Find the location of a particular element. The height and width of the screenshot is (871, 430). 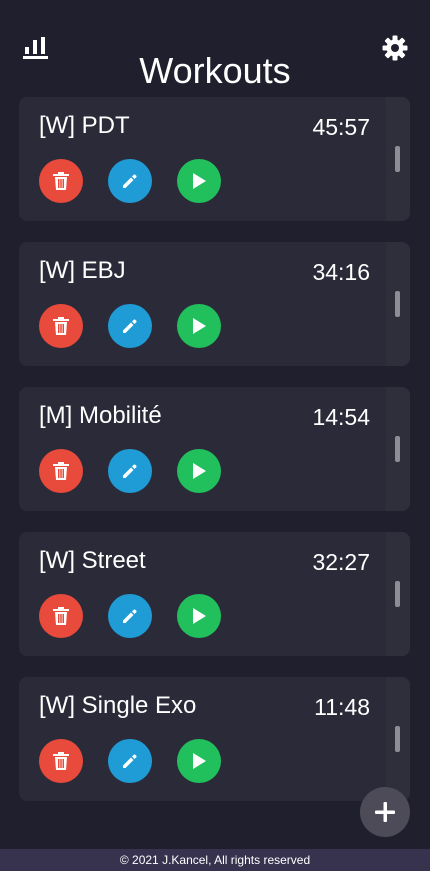

add-workout-button is located at coordinates (385, 812).